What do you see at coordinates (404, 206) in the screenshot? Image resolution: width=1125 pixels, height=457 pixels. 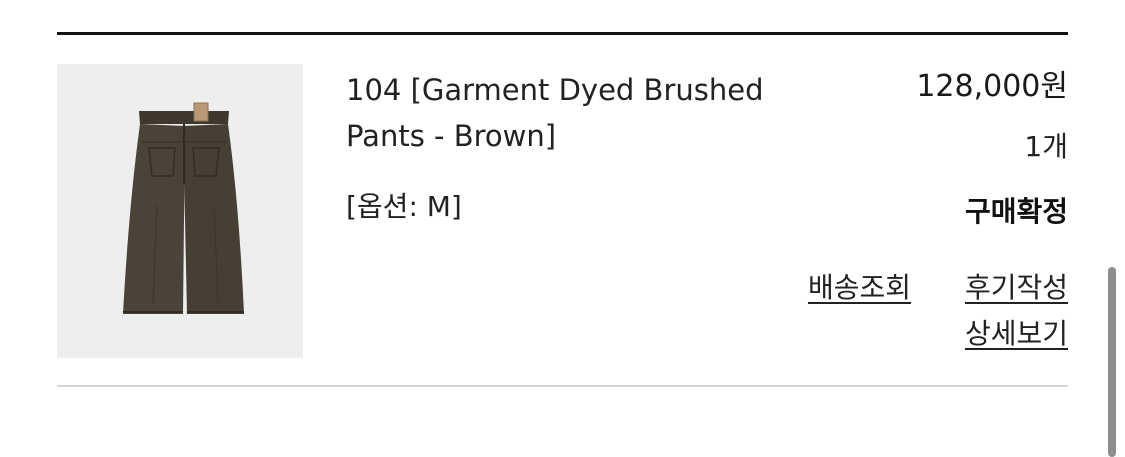 I see `product-option: [옵션: M]` at bounding box center [404, 206].